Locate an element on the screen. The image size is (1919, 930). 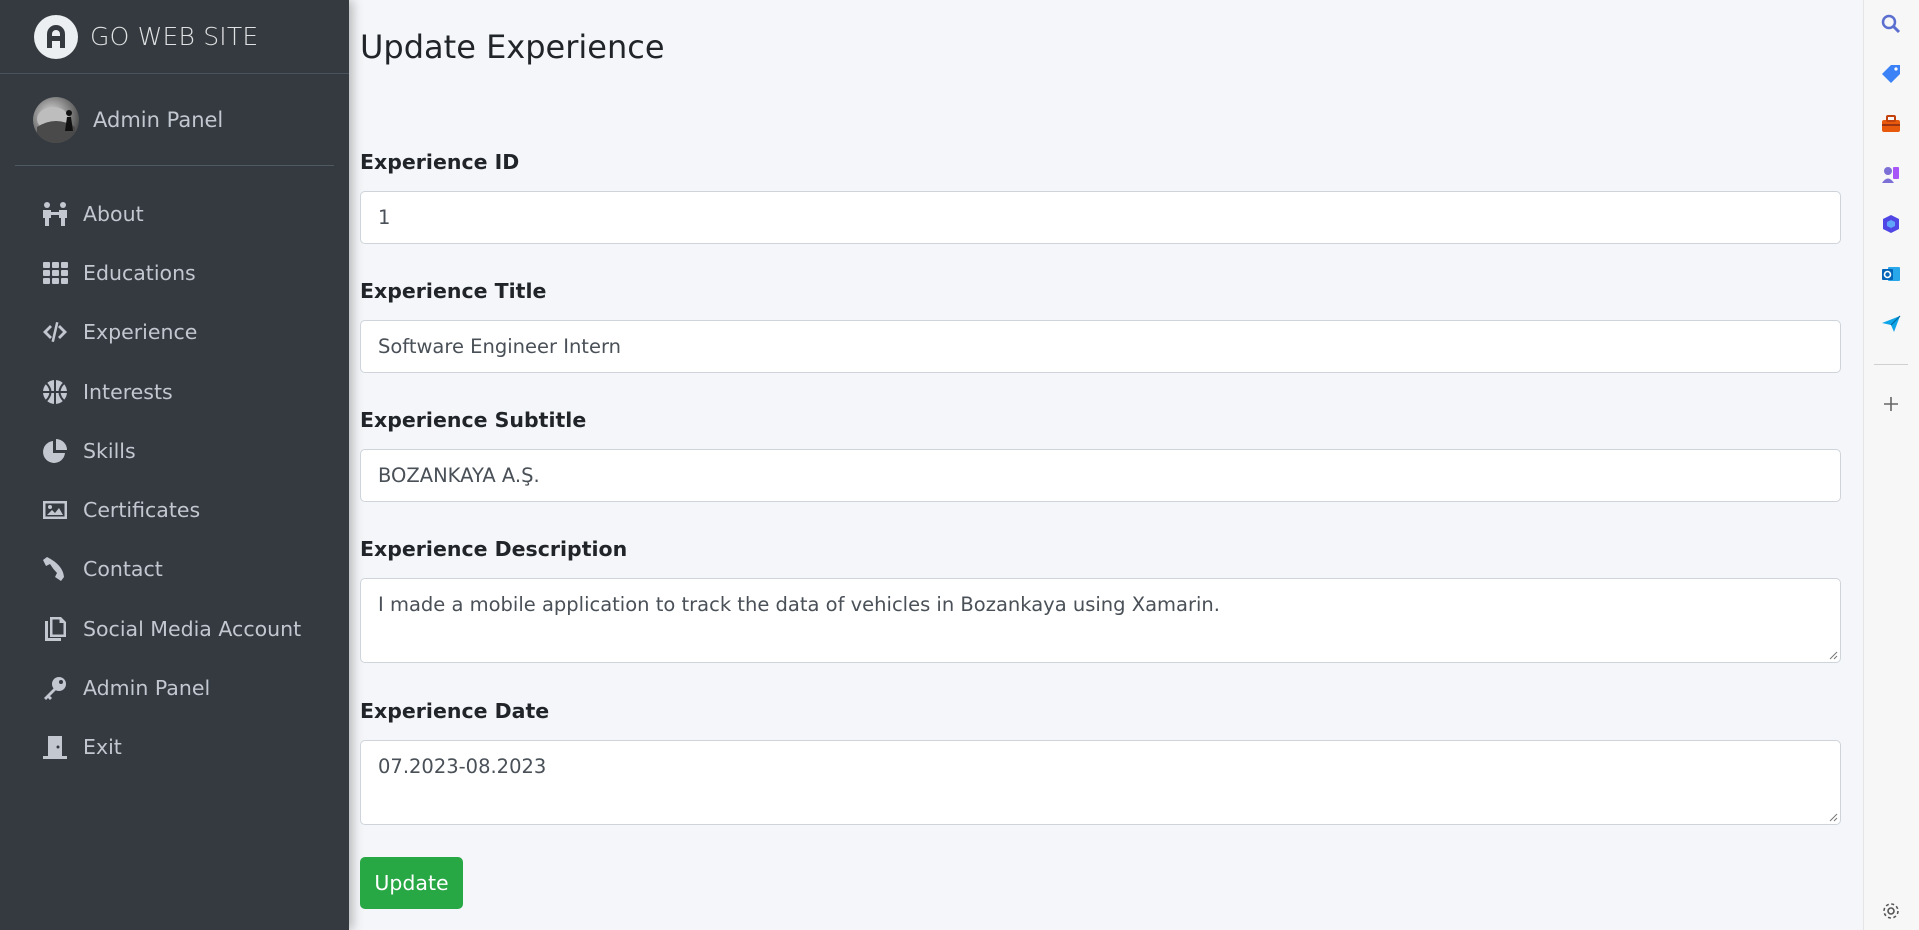
key-icon is located at coordinates (55, 688).